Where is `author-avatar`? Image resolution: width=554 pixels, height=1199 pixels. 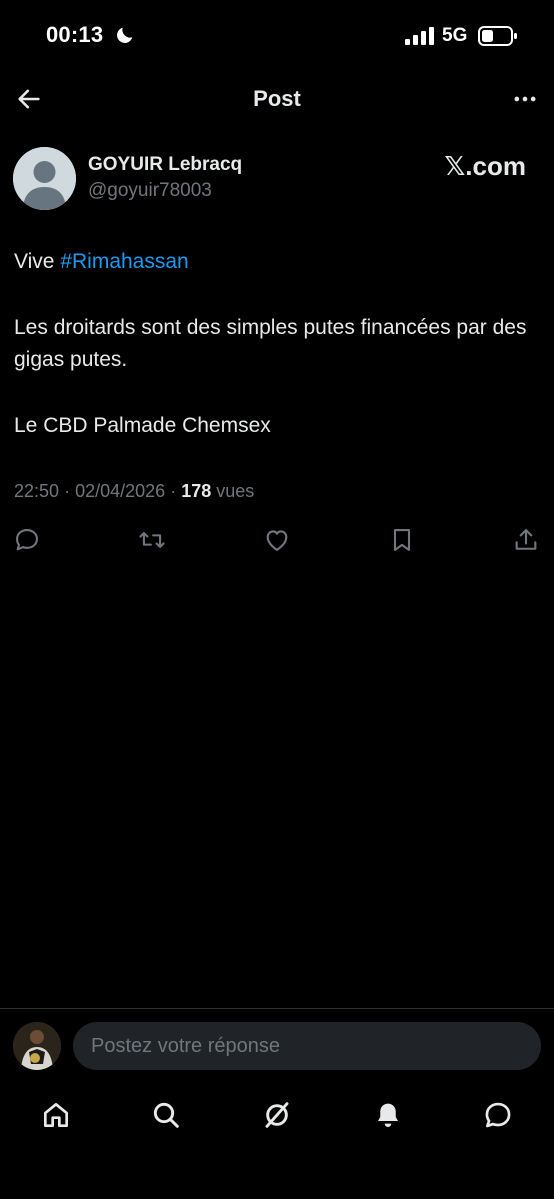 author-avatar is located at coordinates (44, 178).